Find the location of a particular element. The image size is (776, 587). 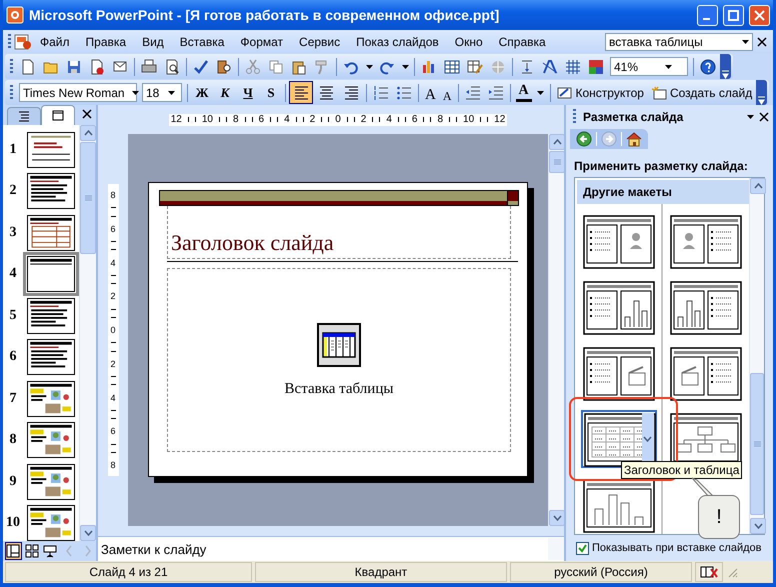

slides-tab is located at coordinates (58, 115).